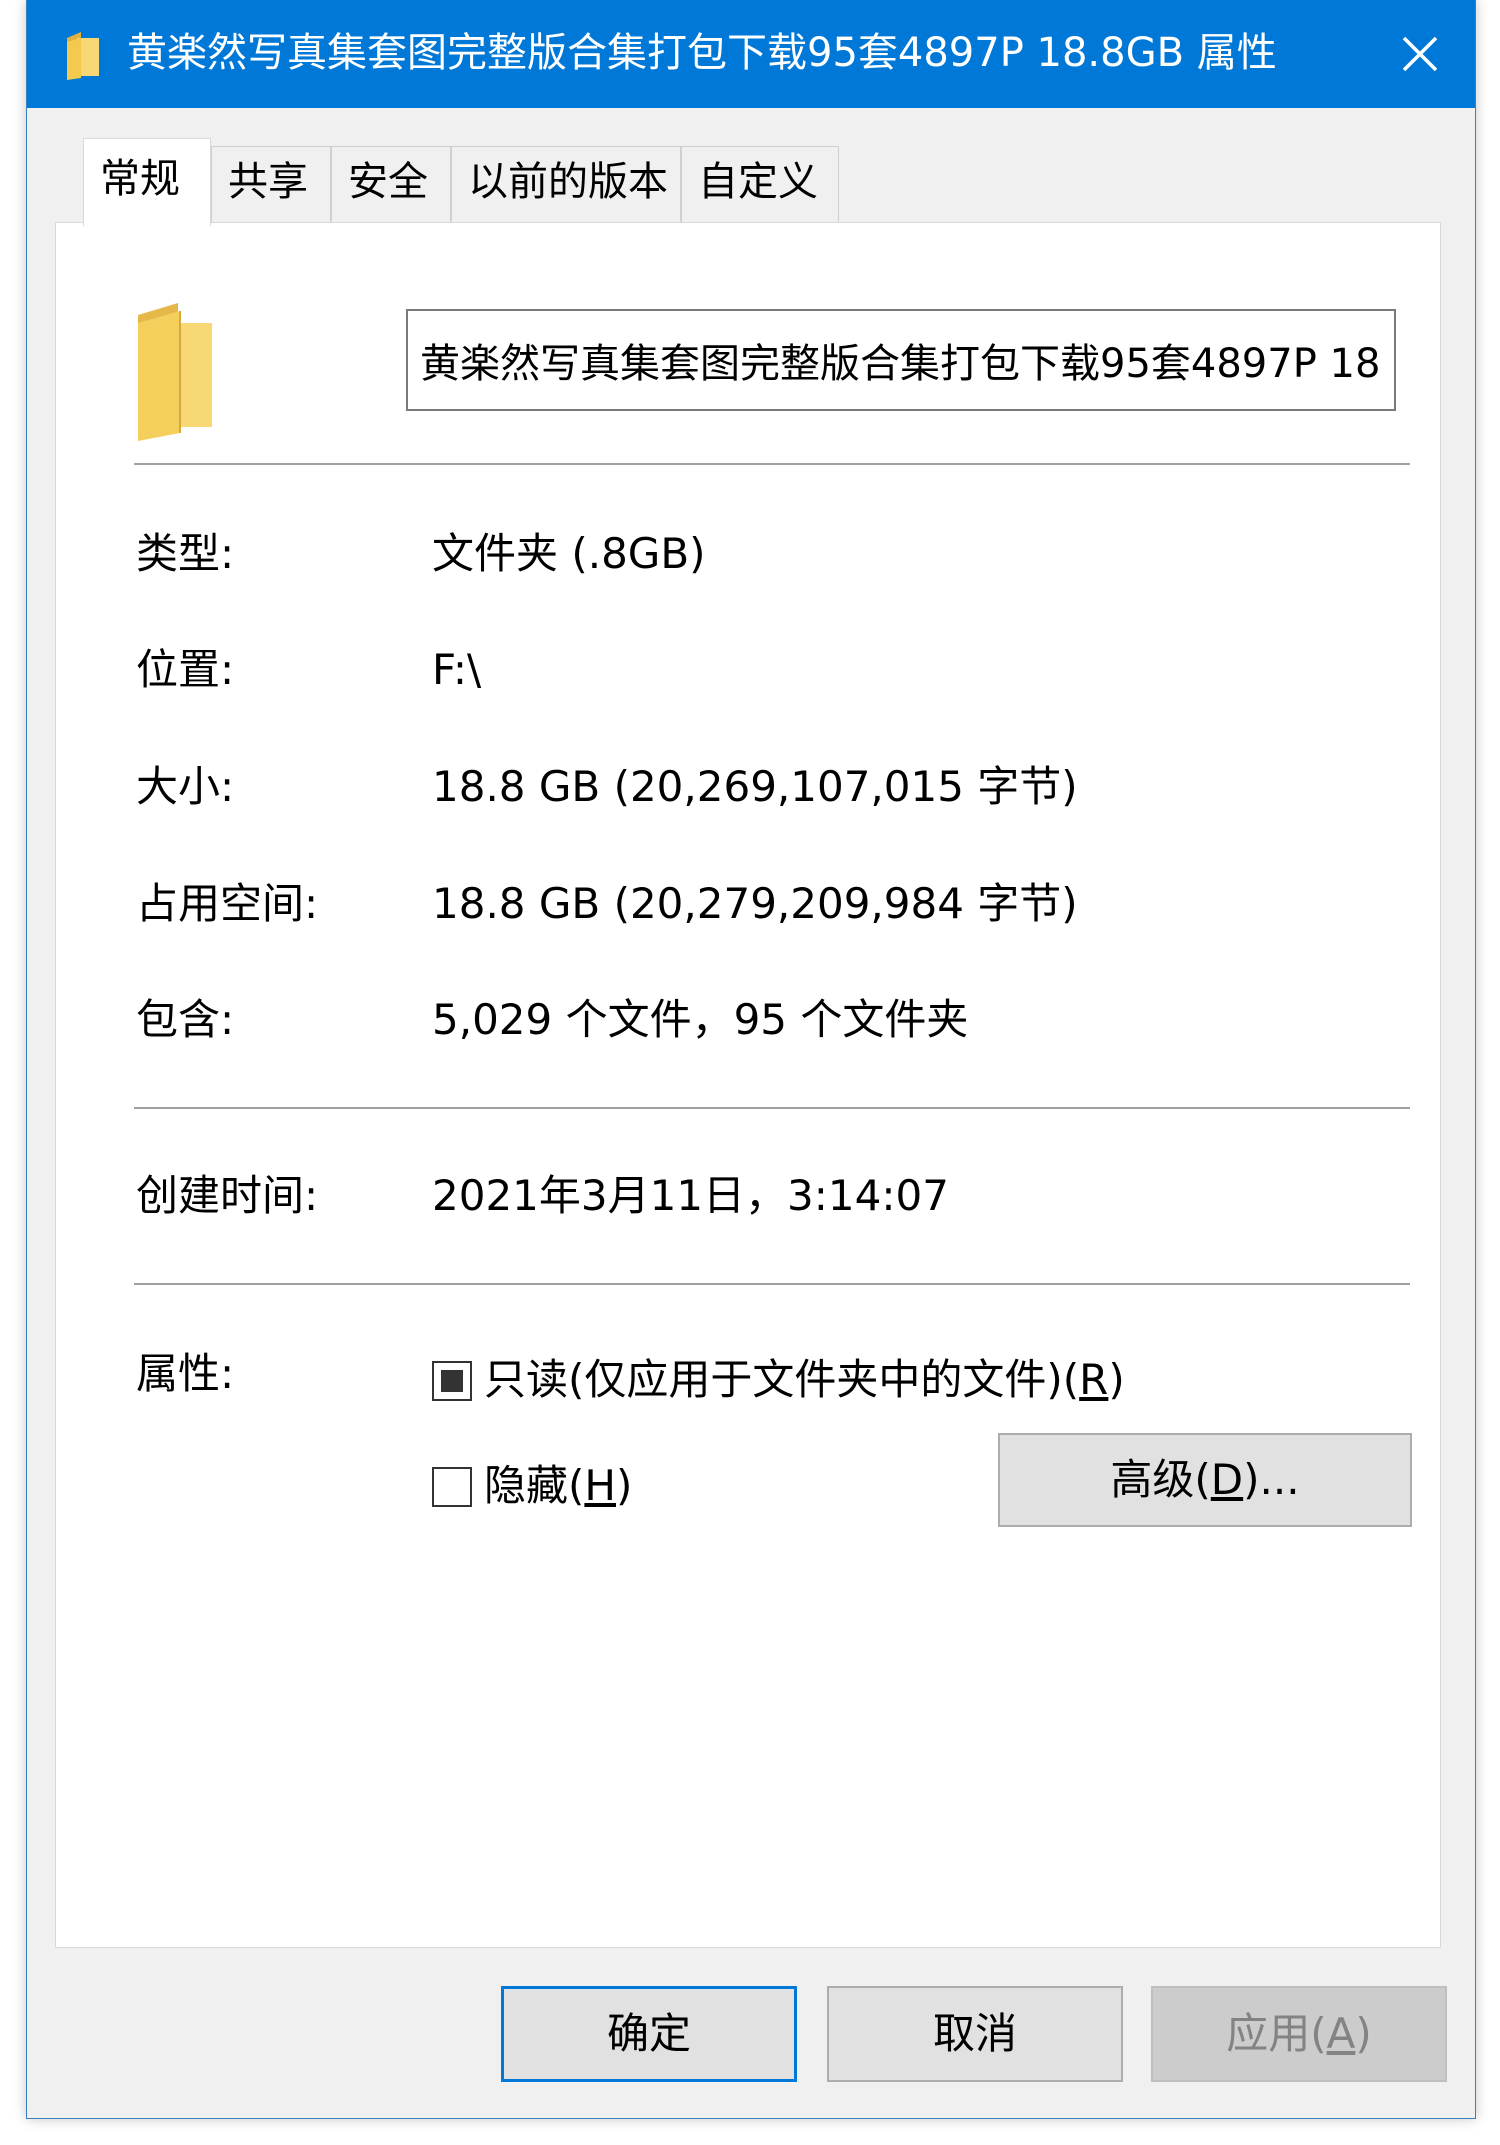 The image size is (1500, 2145). Describe the element at coordinates (227, 1195) in the screenshot. I see `created-label: 创建时间:` at that location.